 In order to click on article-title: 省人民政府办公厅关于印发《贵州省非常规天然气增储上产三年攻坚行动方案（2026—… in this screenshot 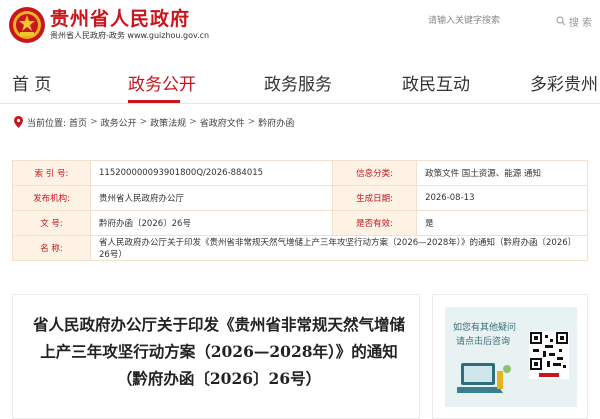, I will do `click(219, 351)`.